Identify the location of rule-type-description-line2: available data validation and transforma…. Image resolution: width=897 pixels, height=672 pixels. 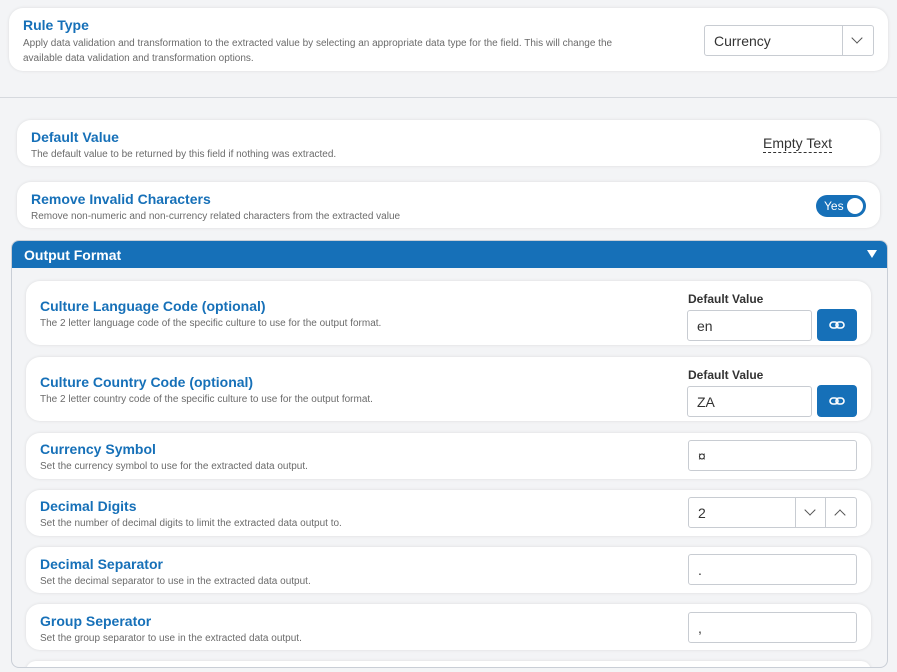
(138, 58).